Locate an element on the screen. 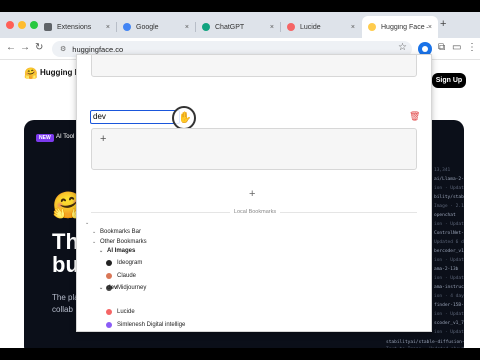 The height and width of the screenshot is (360, 480). tab-strip: Extensions × Google × ChatGPT × Lucide × is located at coordinates (240, 25).